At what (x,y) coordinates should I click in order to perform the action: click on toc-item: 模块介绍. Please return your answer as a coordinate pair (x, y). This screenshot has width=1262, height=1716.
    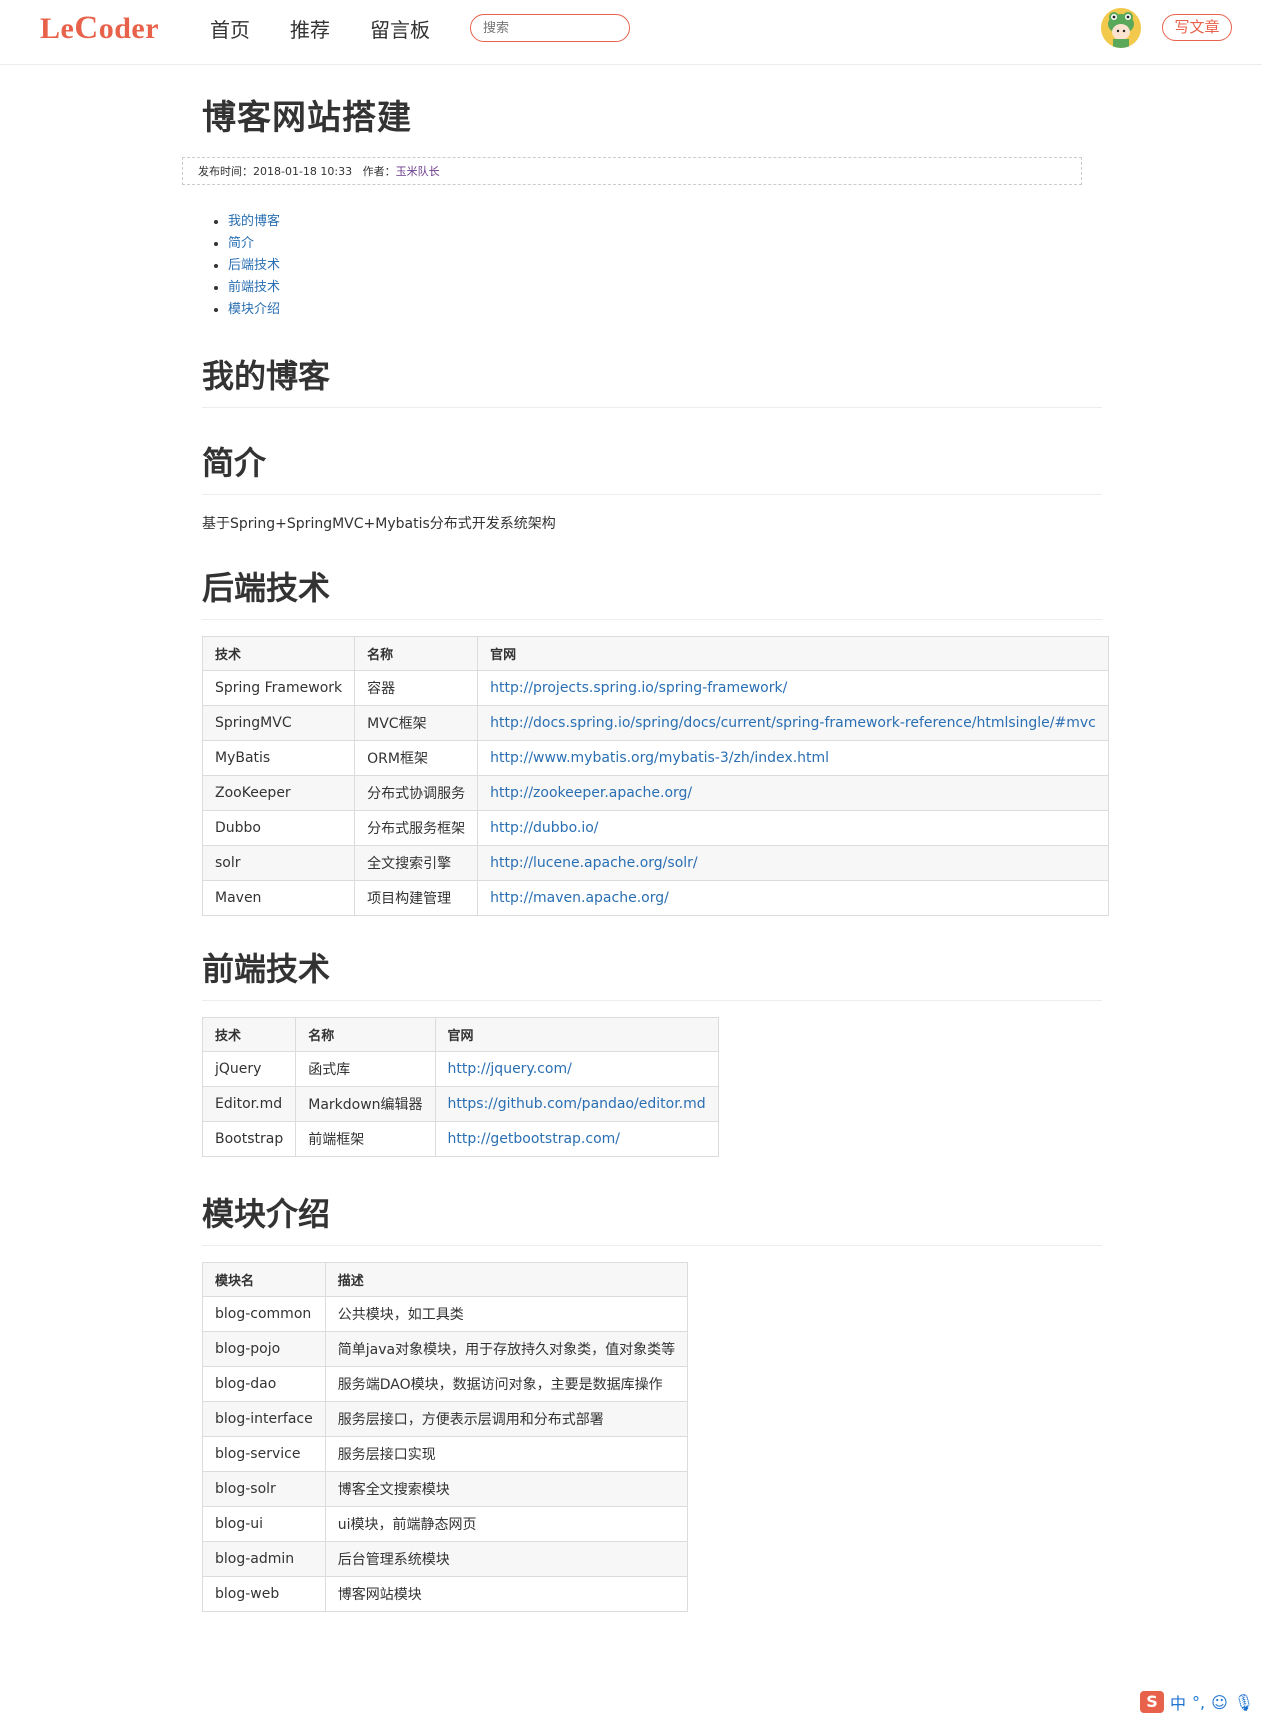
    Looking at the image, I should click on (665, 310).